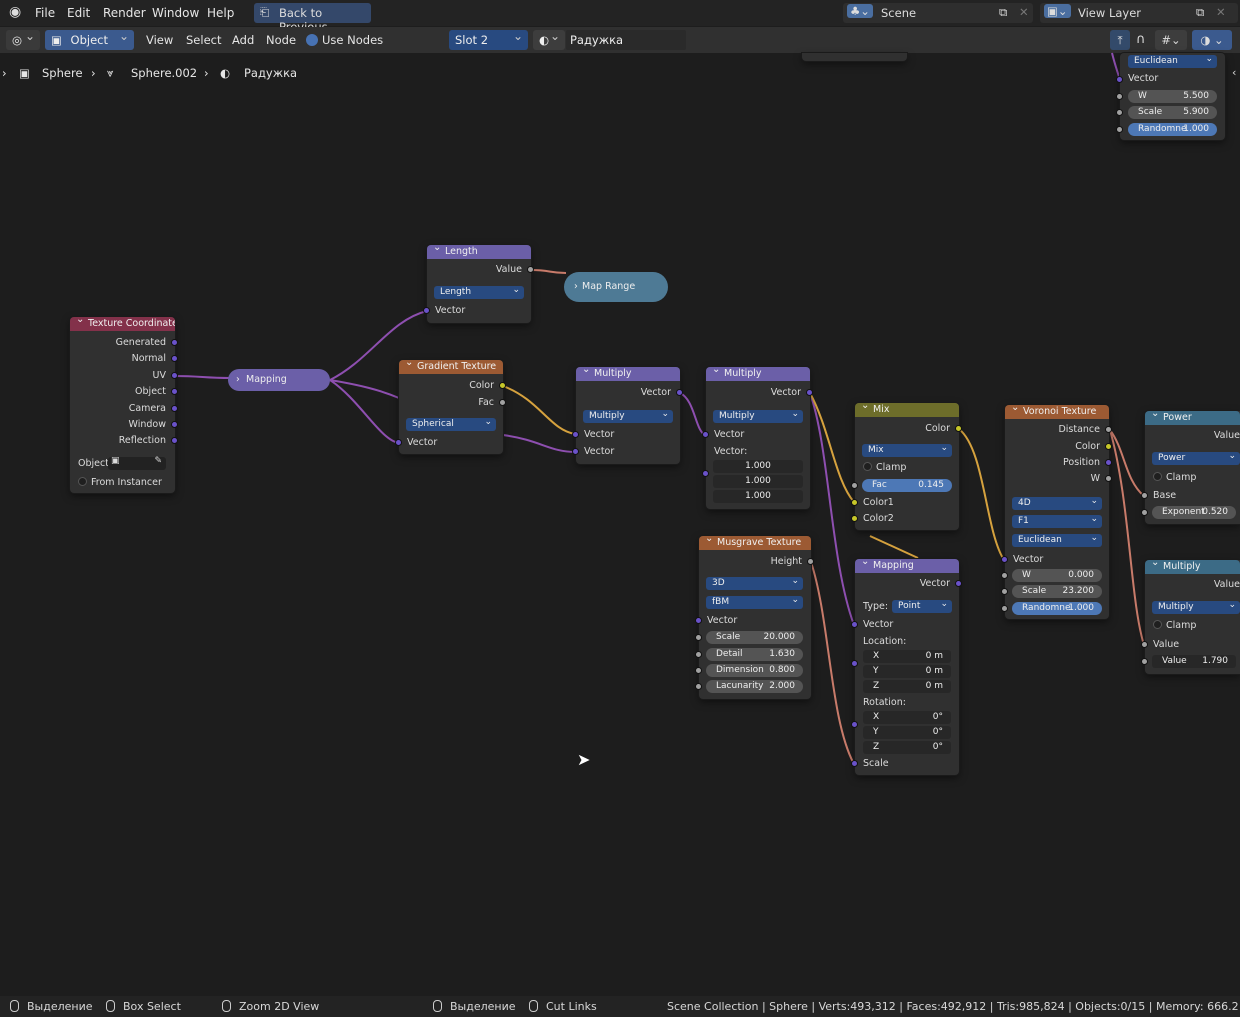  What do you see at coordinates (451, 423) in the screenshot?
I see `gradient-type-dropdown: Spherical` at bounding box center [451, 423].